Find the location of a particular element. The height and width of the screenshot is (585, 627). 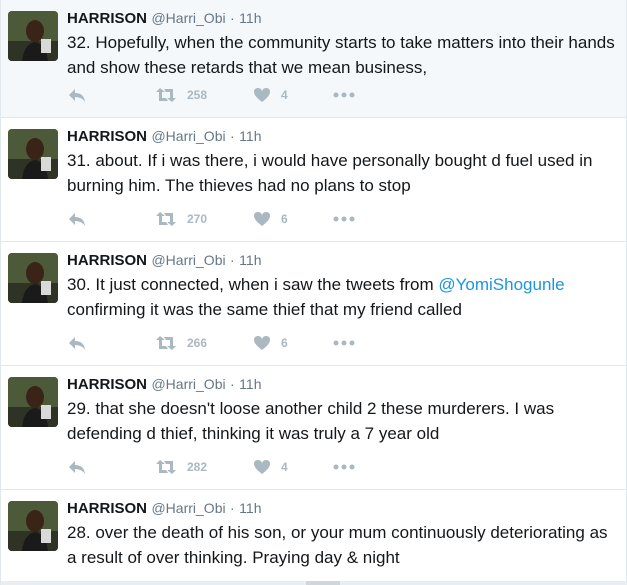

retweet-button: 258 is located at coordinates (204, 95).